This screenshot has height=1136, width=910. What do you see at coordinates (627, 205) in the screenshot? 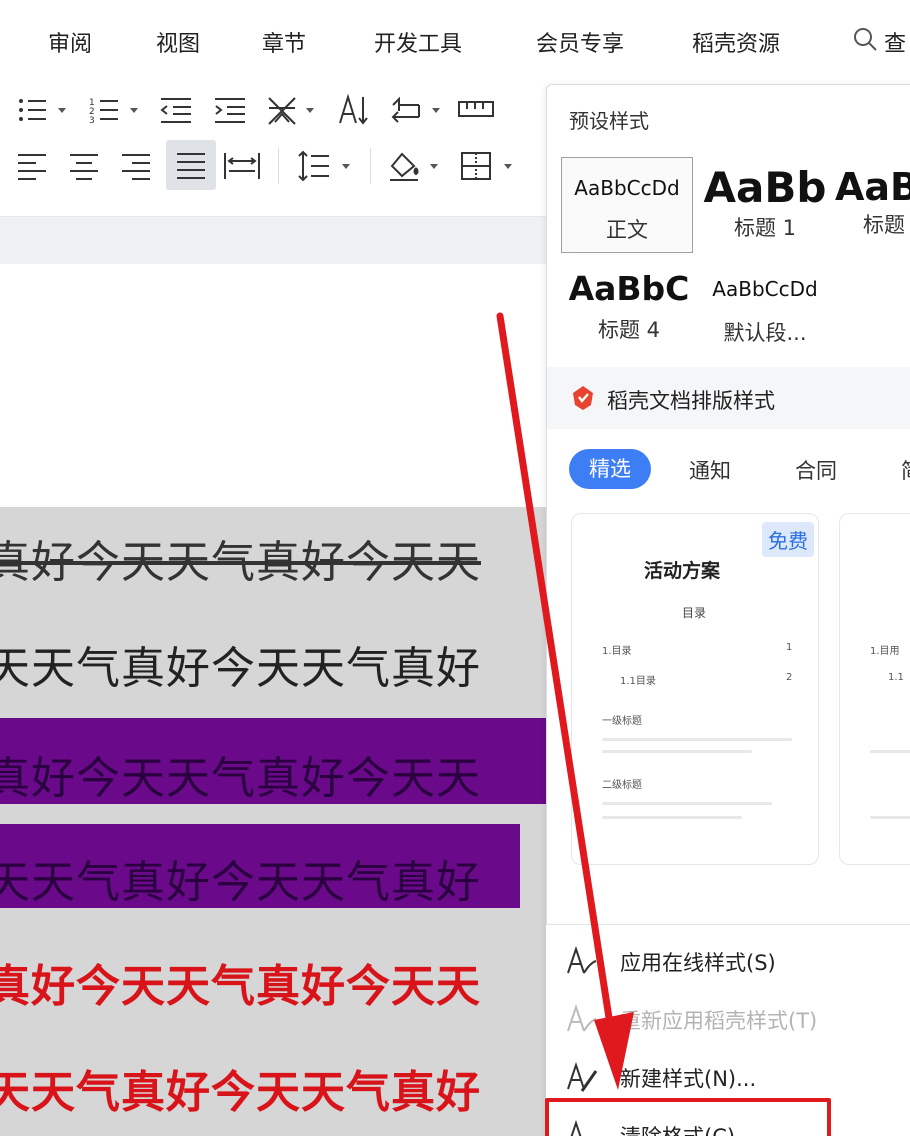
I see `style-normal: AaBbCcDd 正文` at bounding box center [627, 205].